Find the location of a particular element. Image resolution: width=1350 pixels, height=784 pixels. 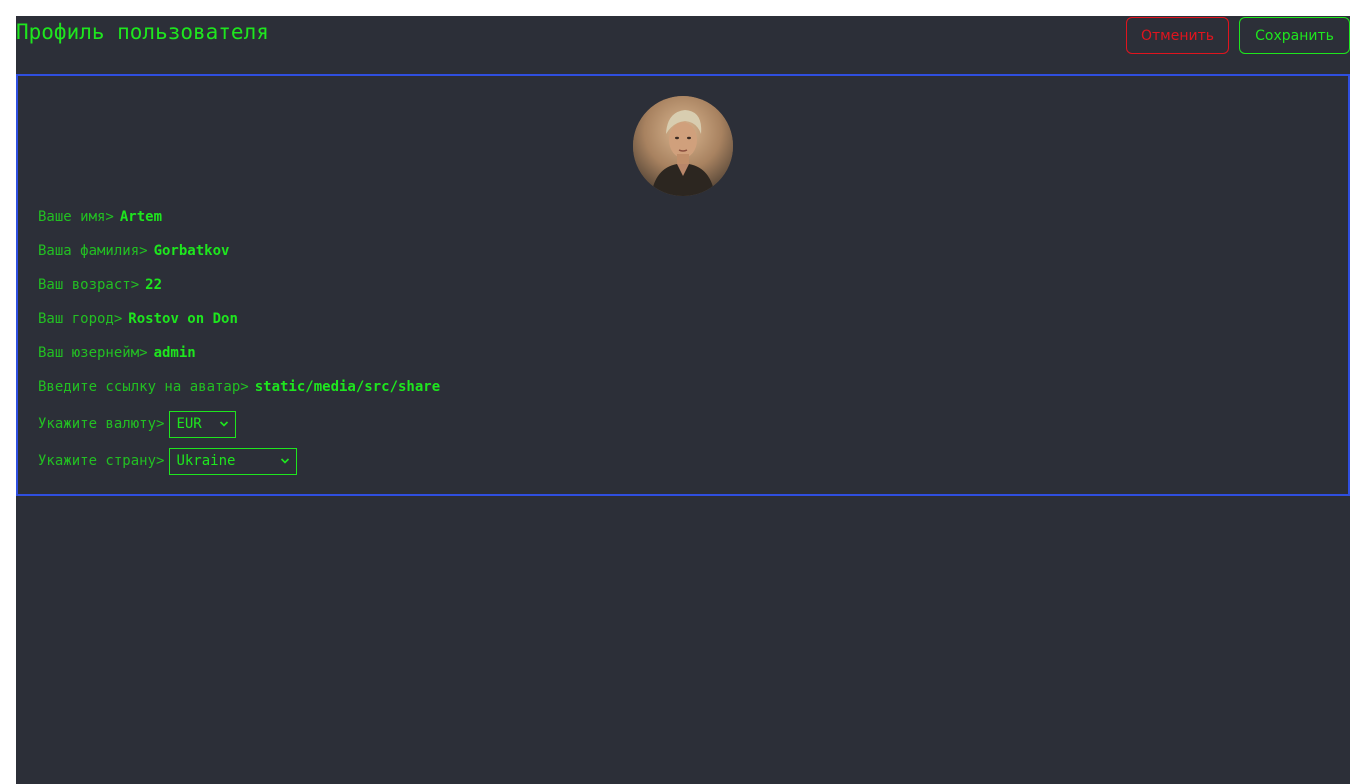

last-name-row: Ваша фамилия> is located at coordinates (191, 251).